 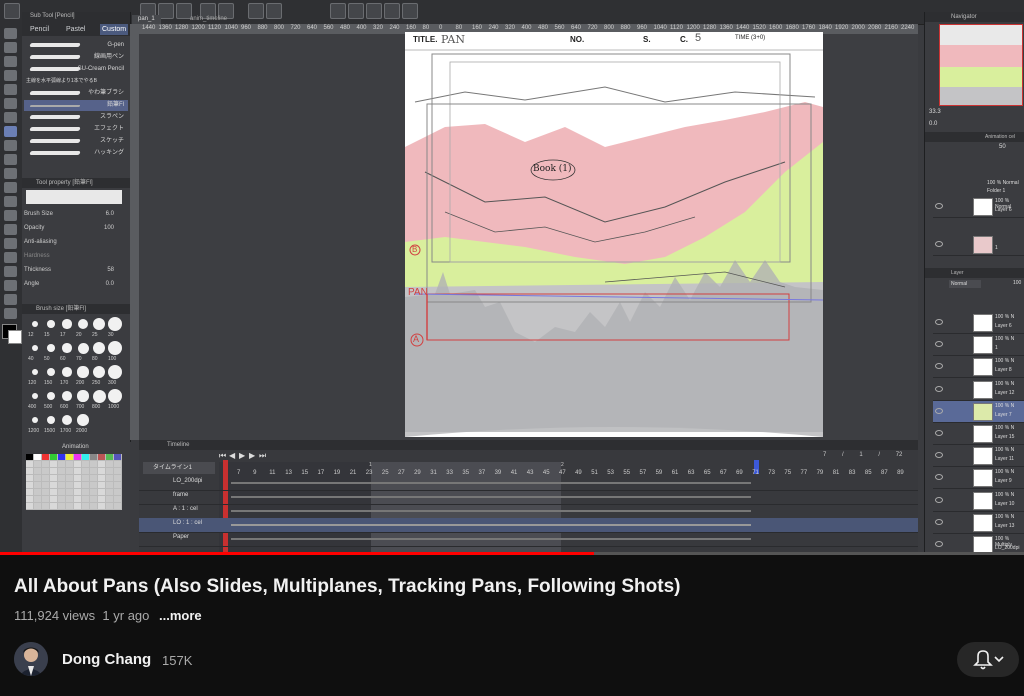 I want to click on layer-row: 100 % N Layer 8, so click(x=978, y=367).